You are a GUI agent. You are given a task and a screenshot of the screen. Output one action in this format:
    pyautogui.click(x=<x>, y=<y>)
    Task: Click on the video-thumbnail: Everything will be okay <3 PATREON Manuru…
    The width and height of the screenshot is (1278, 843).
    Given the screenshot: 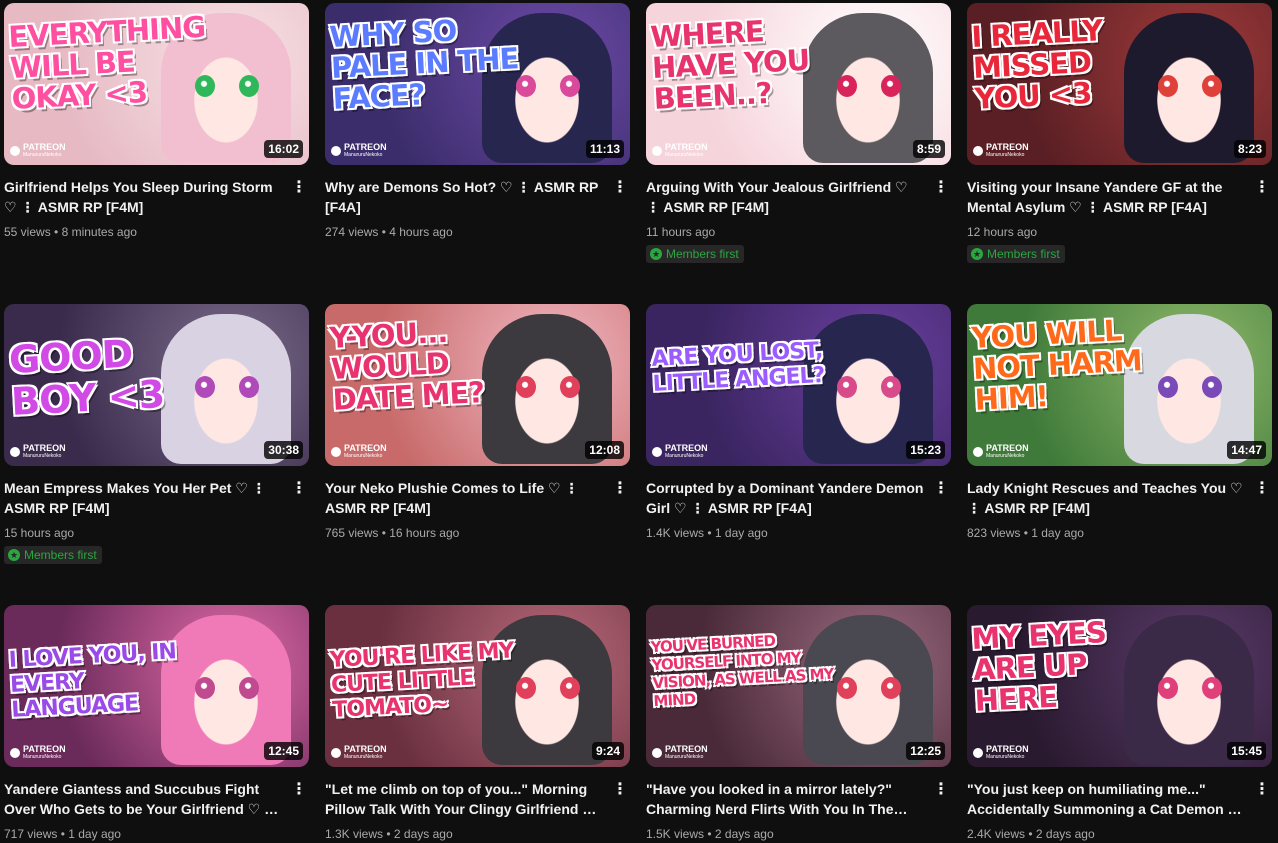 What is the action you would take?
    pyautogui.click(x=156, y=84)
    